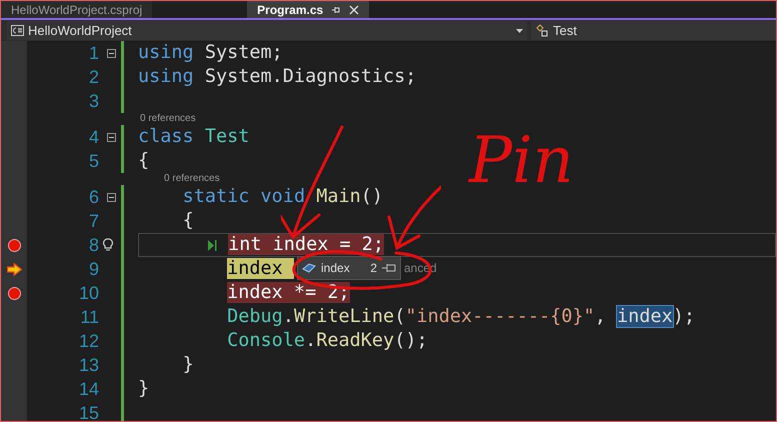 The width and height of the screenshot is (777, 422). Describe the element at coordinates (267, 30) in the screenshot. I see `project-dropdown: HelloWorldProject` at that location.